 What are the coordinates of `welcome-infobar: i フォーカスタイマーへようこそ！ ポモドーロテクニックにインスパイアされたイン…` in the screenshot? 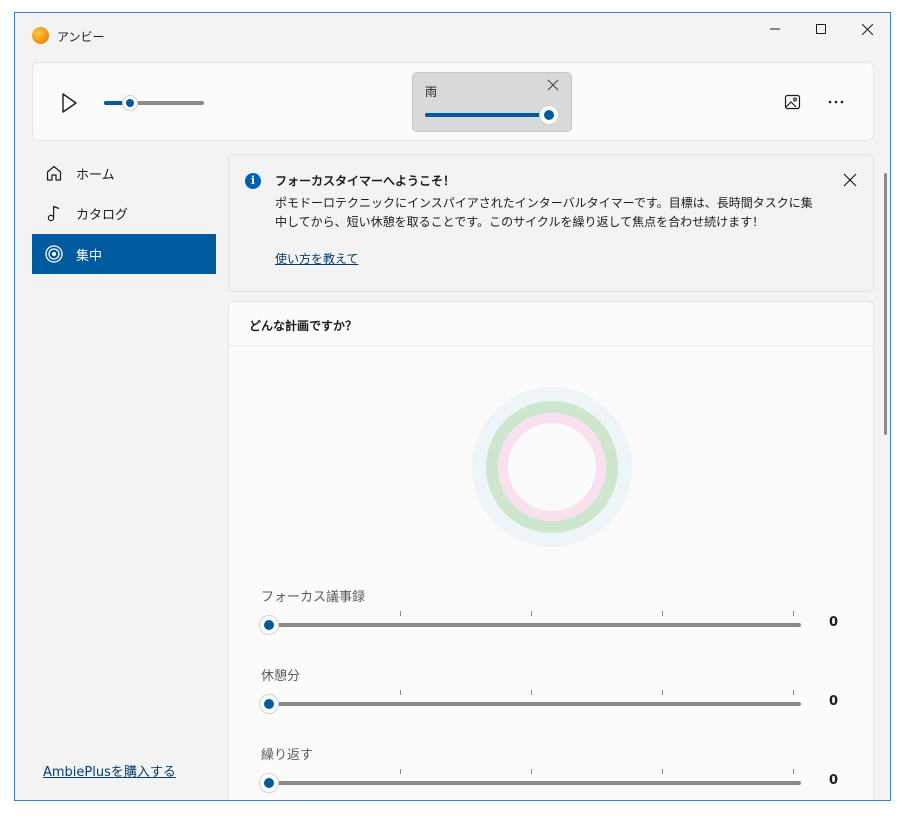 It's located at (551, 223).